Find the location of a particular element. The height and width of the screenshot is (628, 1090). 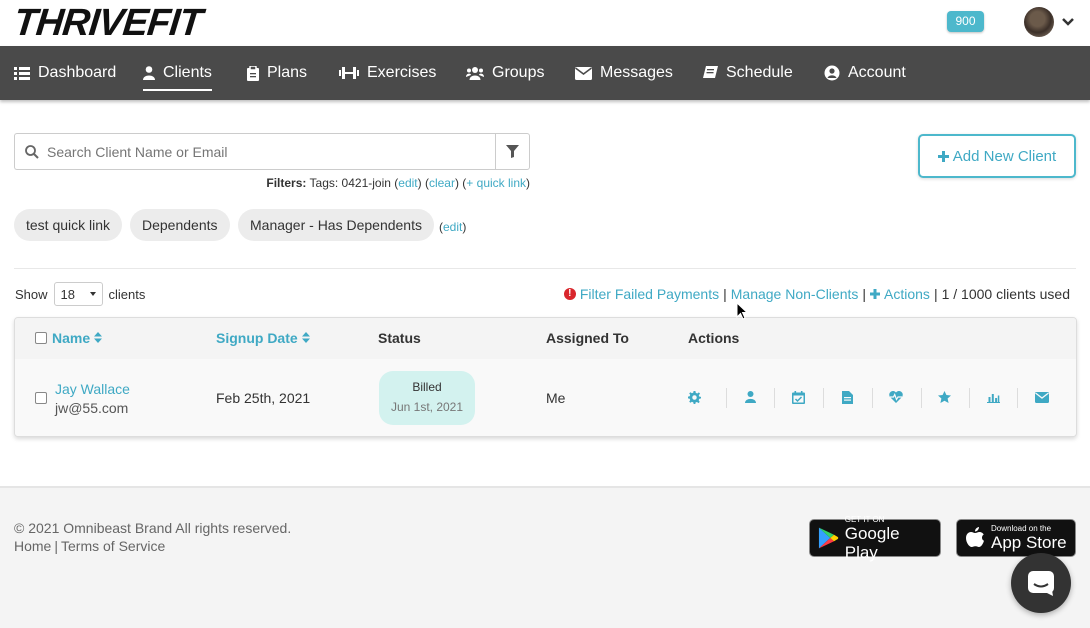

column-header-signup-date: Signup Date is located at coordinates (263, 338).